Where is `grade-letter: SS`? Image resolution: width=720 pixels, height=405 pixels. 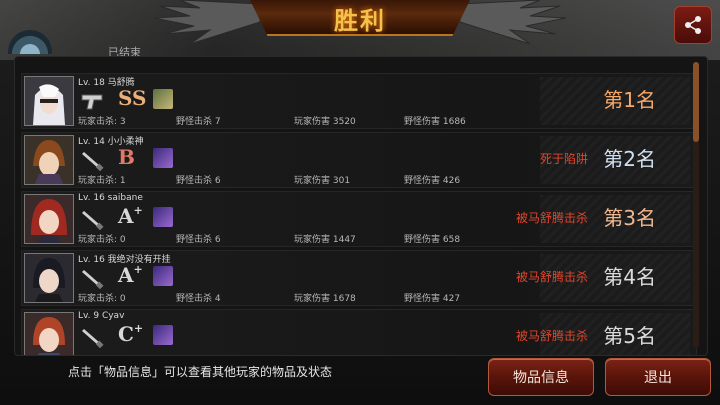
grade-letter: SS is located at coordinates (132, 98).